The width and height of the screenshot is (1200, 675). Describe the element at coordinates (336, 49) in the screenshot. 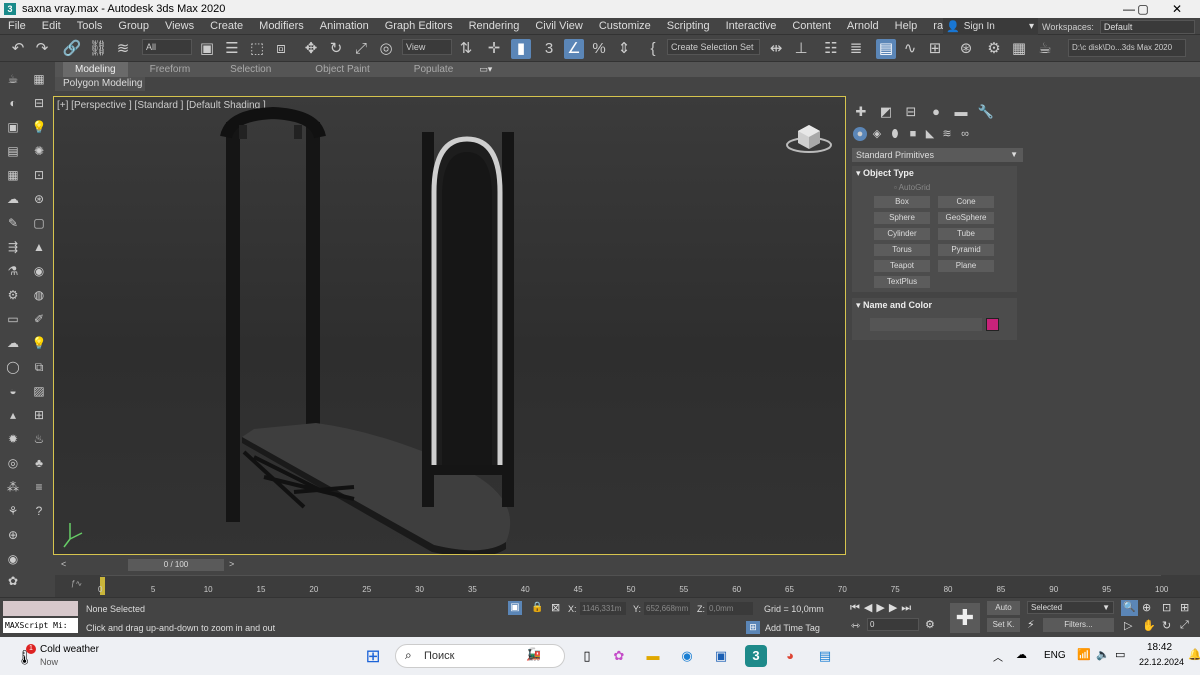

I see `rotate-icon: ↻` at that location.